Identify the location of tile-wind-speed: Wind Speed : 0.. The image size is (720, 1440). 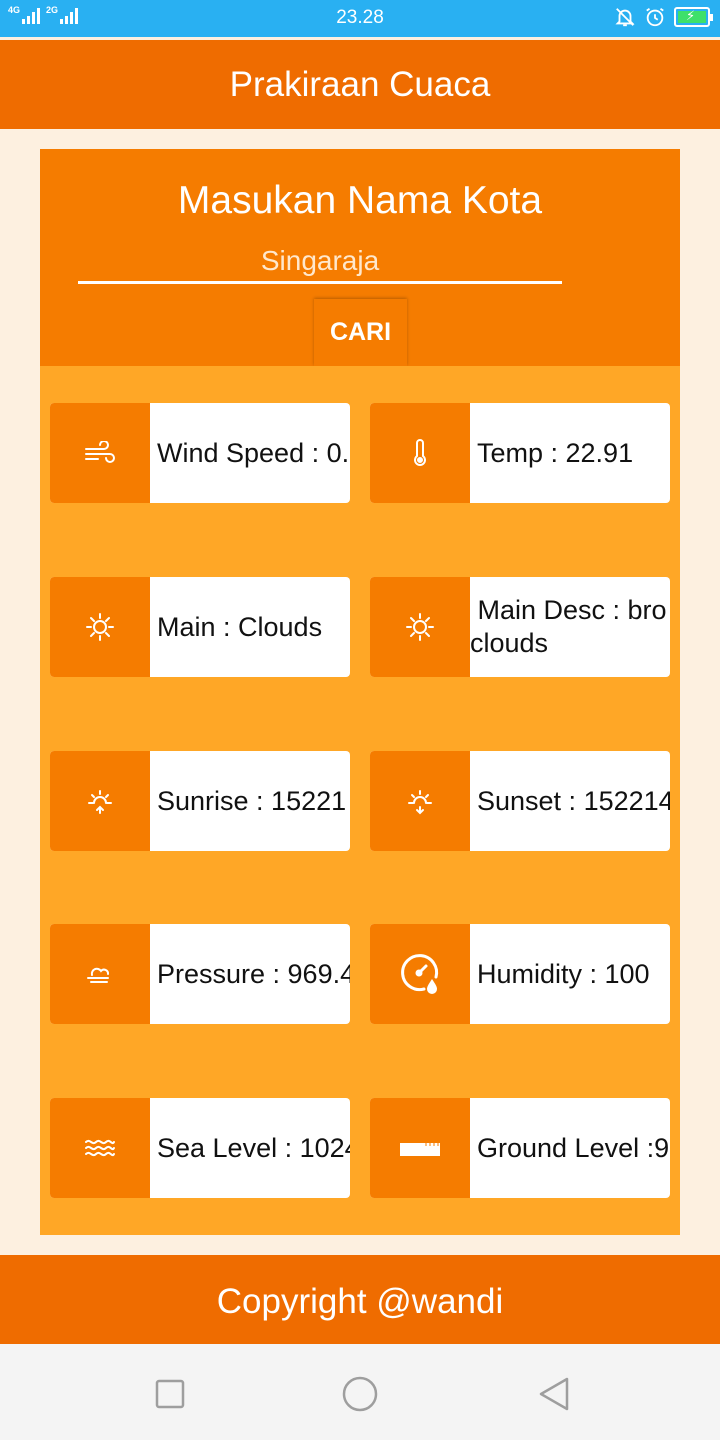
(200, 453).